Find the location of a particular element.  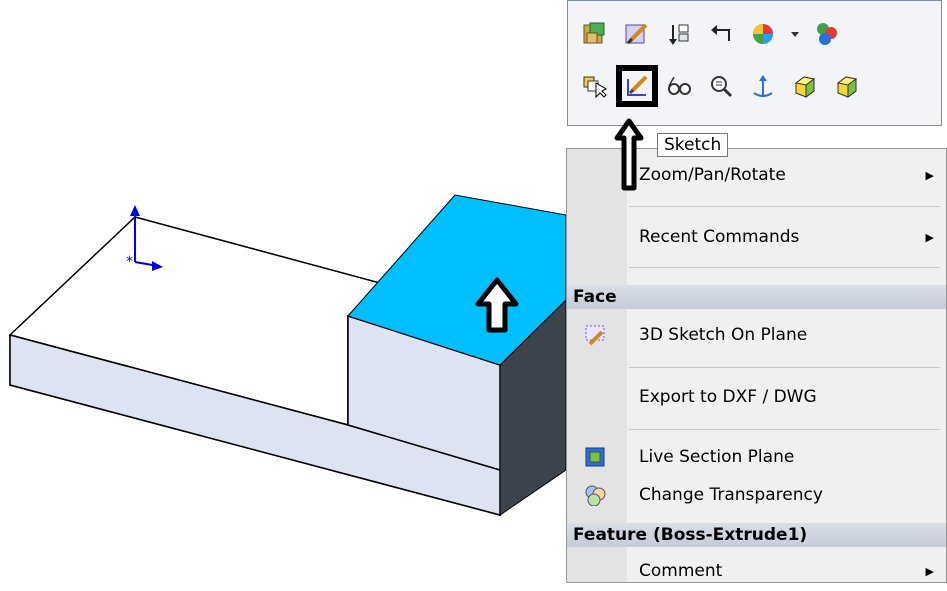

rollback-icon is located at coordinates (679, 34).